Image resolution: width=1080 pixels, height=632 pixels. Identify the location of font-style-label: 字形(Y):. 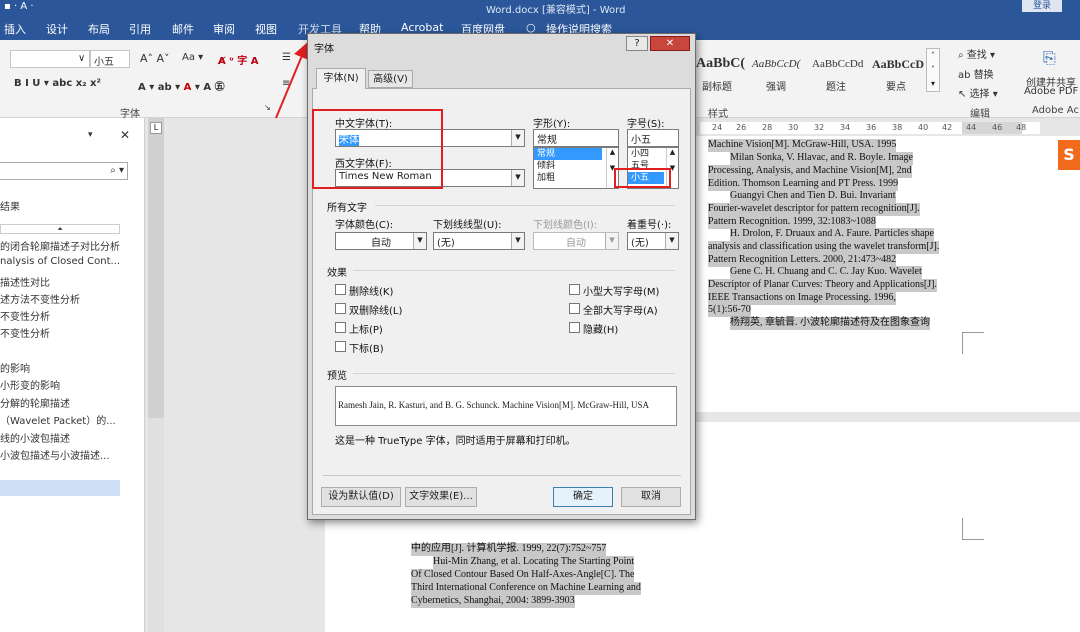
(552, 124).